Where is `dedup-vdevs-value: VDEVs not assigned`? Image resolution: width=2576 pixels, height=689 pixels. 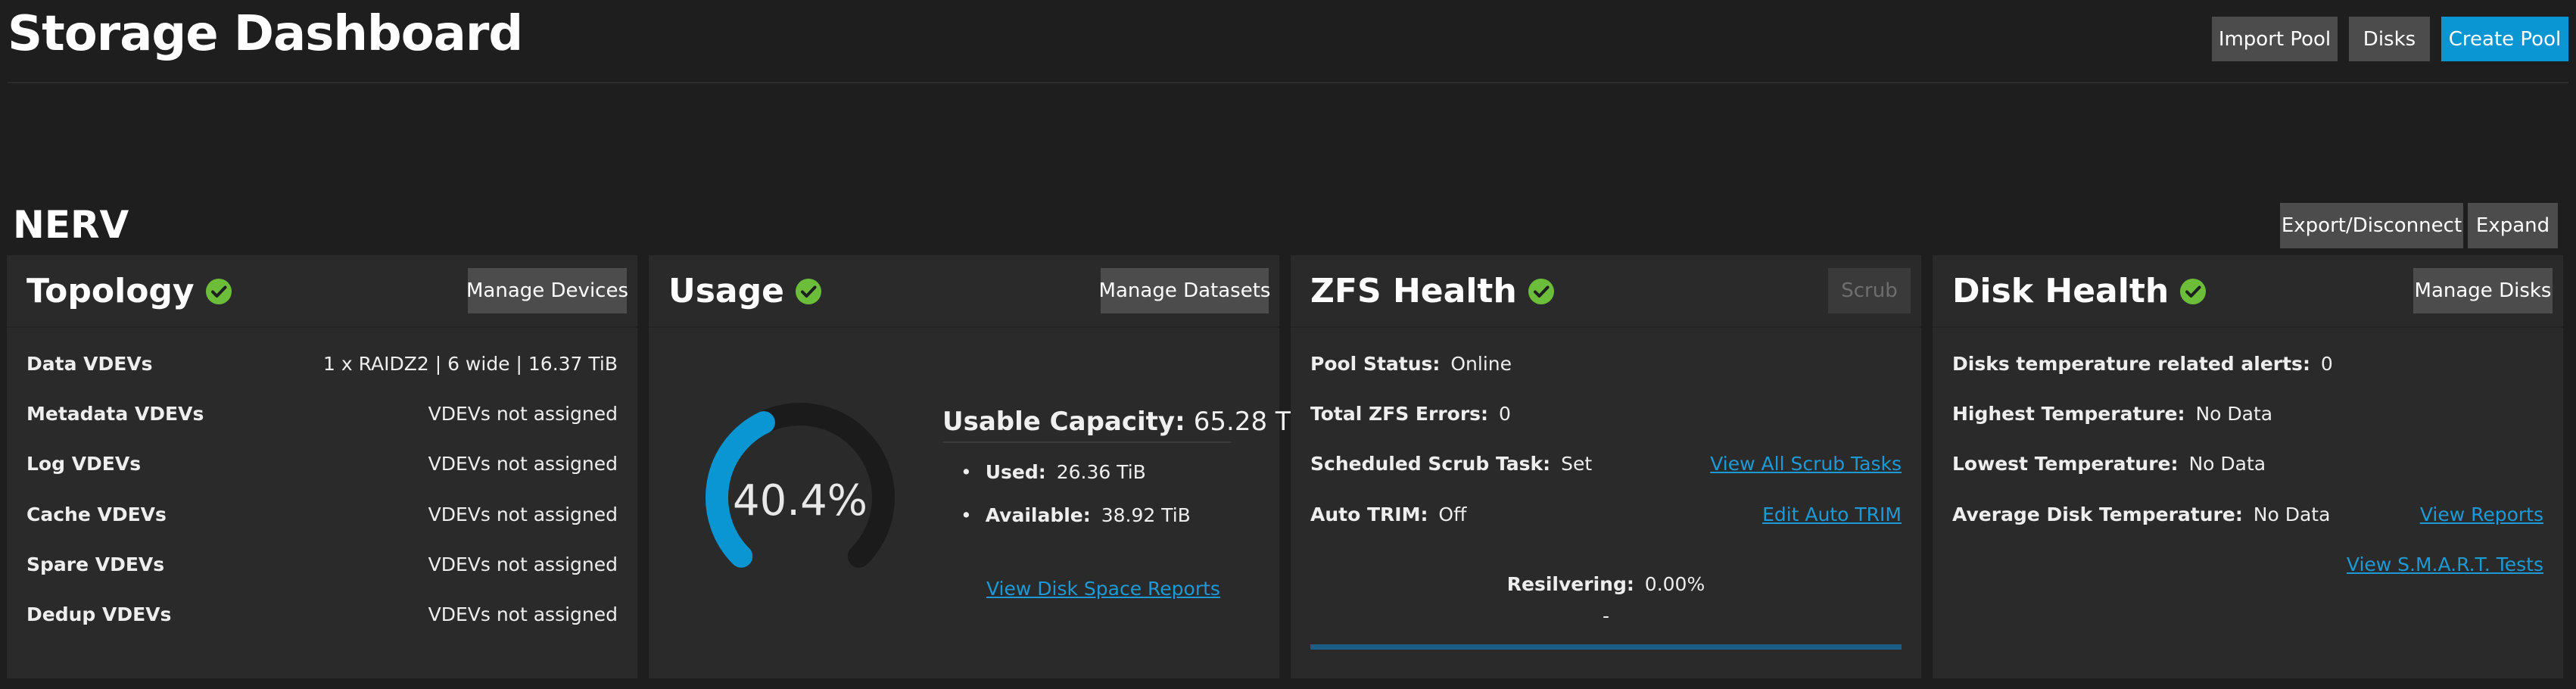
dedup-vdevs-value: VDEVs not assigned is located at coordinates (523, 614).